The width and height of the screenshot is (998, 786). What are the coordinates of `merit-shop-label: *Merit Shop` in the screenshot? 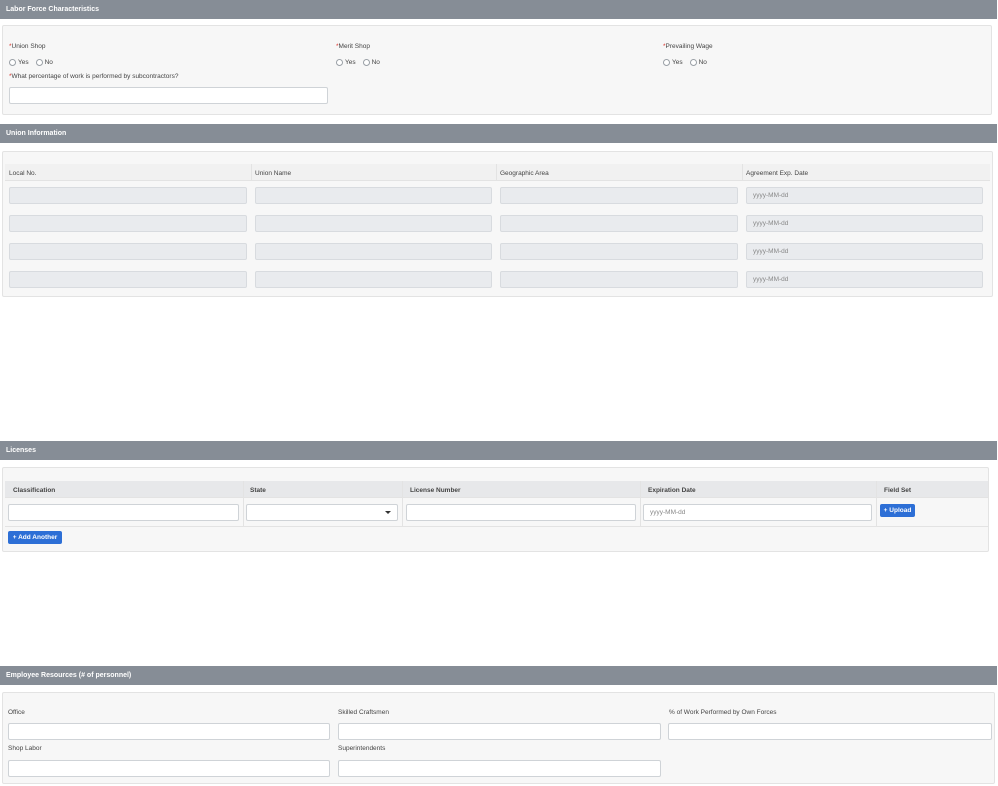 It's located at (353, 46).